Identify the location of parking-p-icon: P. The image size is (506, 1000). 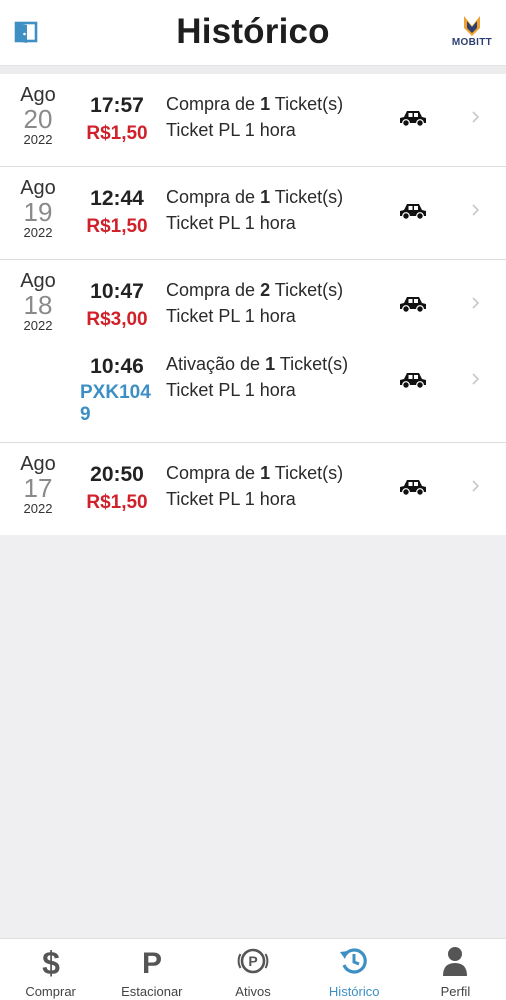
(152, 962).